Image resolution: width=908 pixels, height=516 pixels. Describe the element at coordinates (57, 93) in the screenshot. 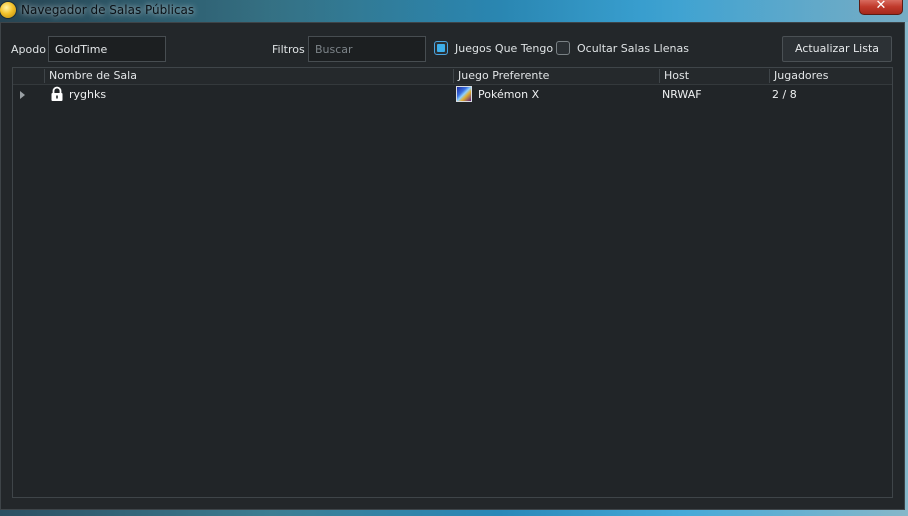

I see `lock-icon` at that location.